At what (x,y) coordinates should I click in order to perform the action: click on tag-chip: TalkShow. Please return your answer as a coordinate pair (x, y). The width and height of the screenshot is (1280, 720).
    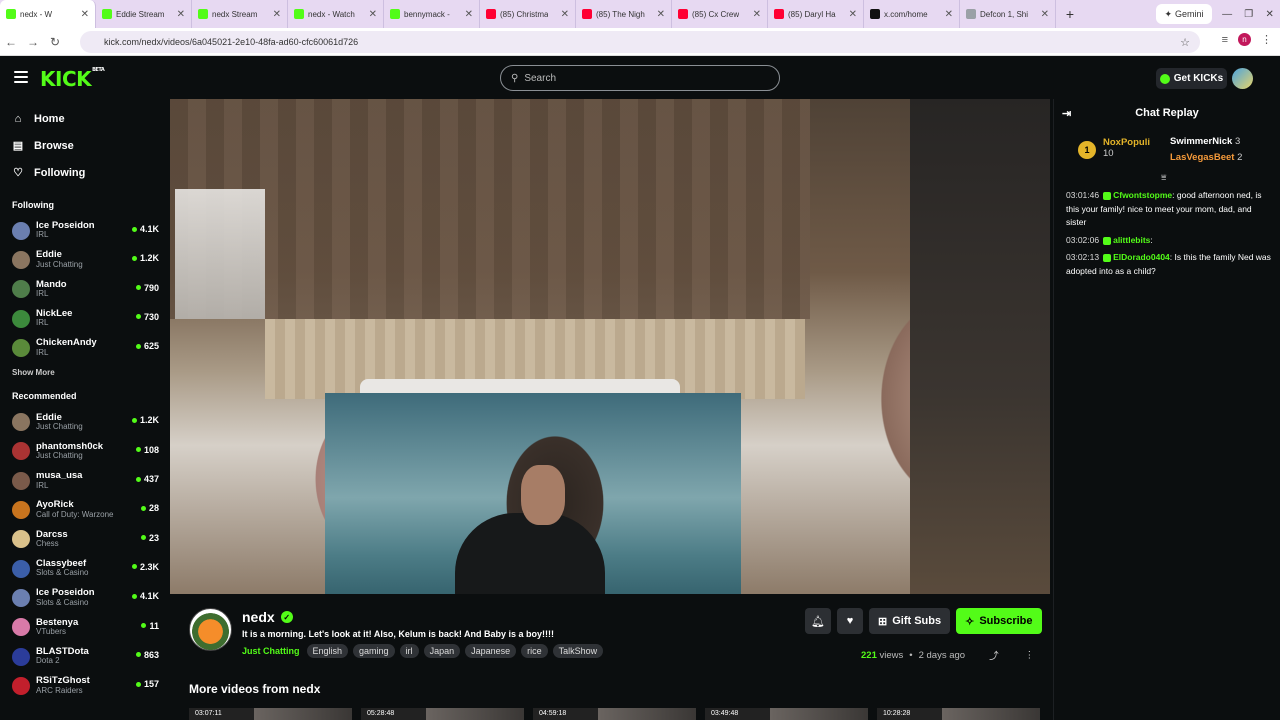
    Looking at the image, I should click on (578, 651).